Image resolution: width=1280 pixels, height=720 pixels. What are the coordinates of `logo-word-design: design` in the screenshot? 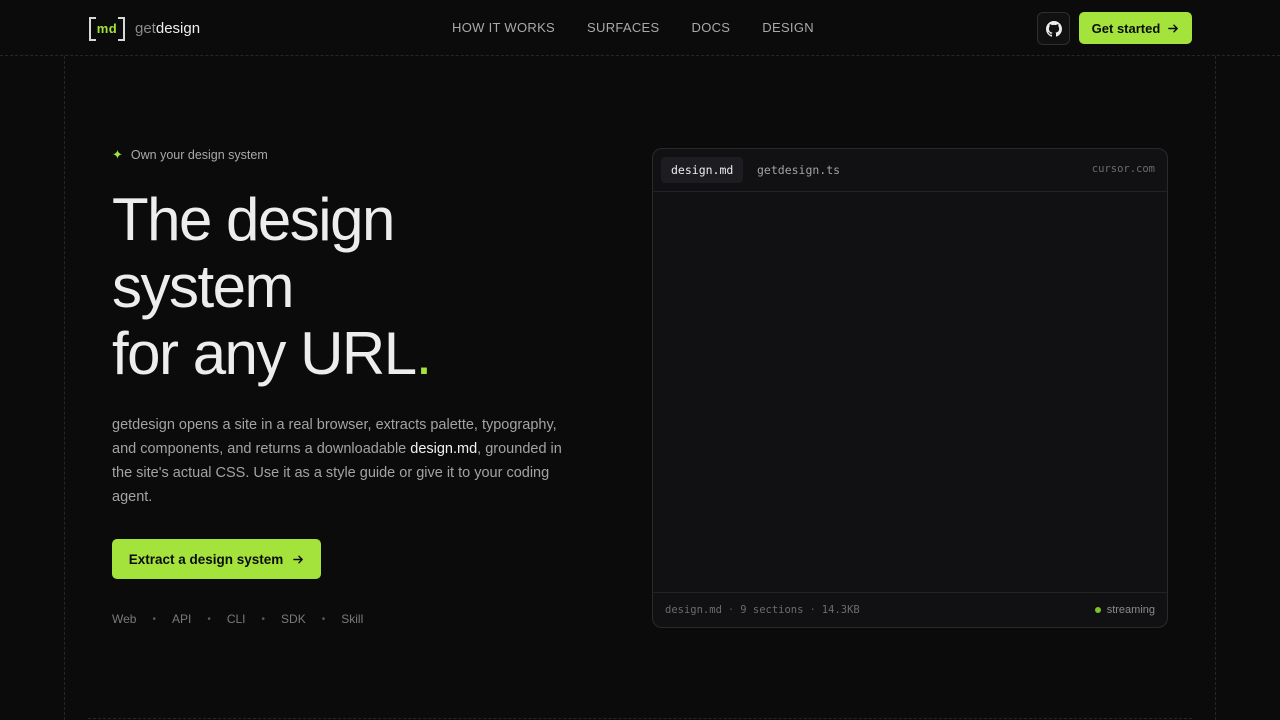 It's located at (178, 28).